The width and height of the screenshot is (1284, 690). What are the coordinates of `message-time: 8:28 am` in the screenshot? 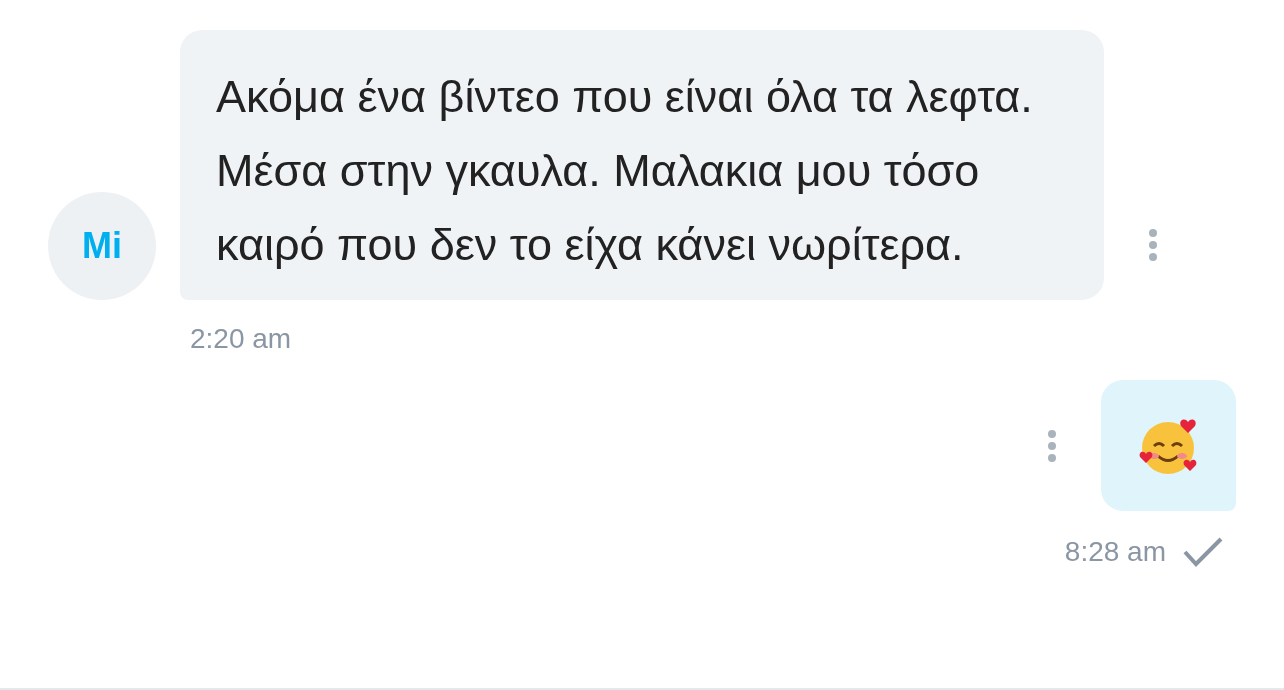 It's located at (1115, 552).